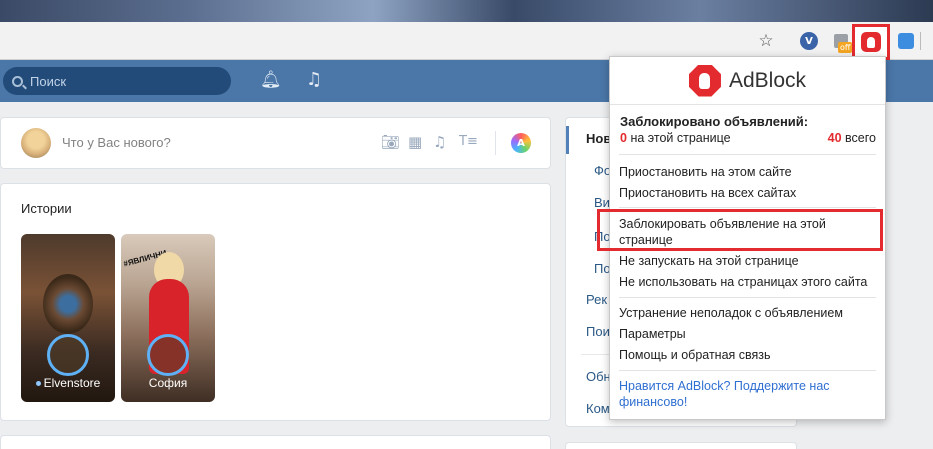 Image resolution: width=933 pixels, height=449 pixels. Describe the element at coordinates (809, 41) in the screenshot. I see `extension-v-icon: V` at that location.